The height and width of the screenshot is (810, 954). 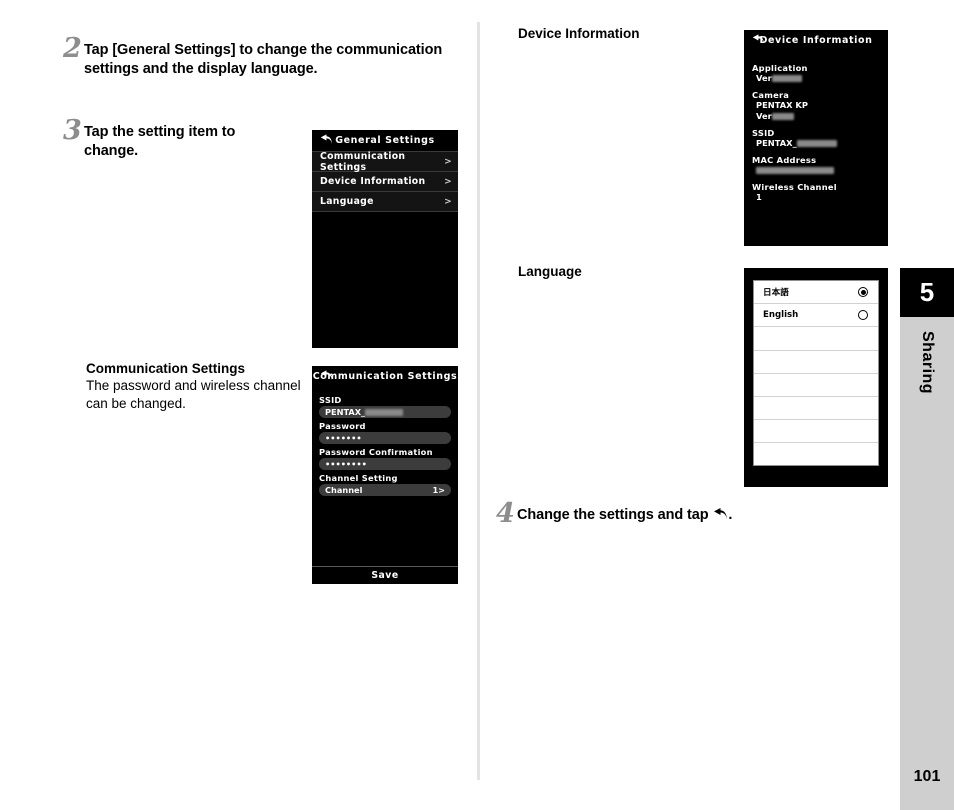 I want to click on ssid-input: PENTAX_XXXXXX, so click(x=385, y=412).